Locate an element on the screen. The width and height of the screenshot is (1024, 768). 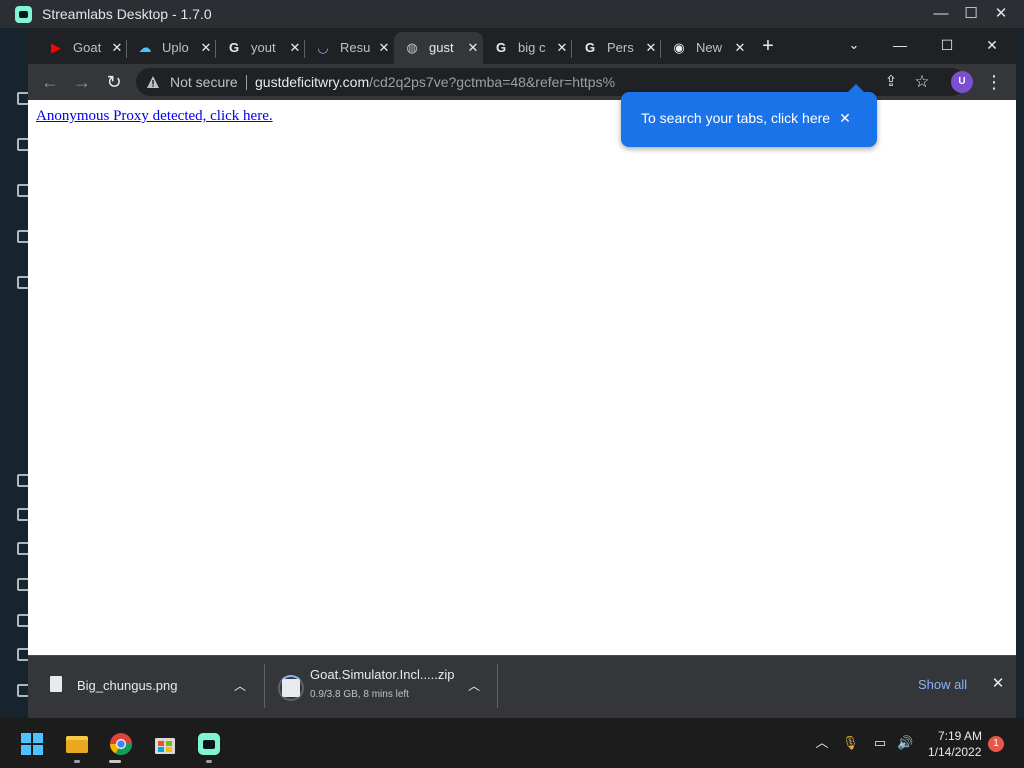
globe-icon: ◍ is located at coordinates (412, 47).